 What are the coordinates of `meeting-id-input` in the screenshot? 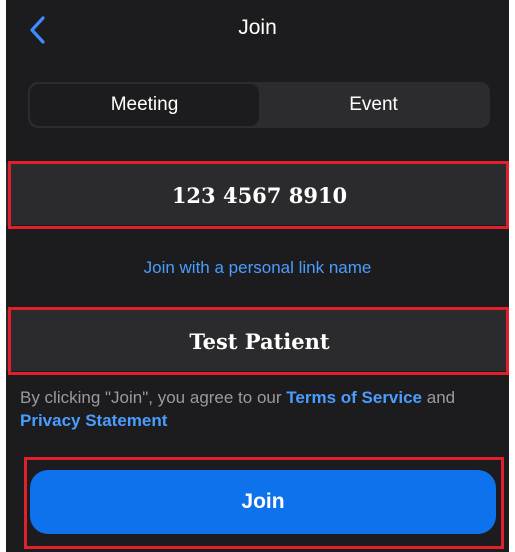 It's located at (257, 195).